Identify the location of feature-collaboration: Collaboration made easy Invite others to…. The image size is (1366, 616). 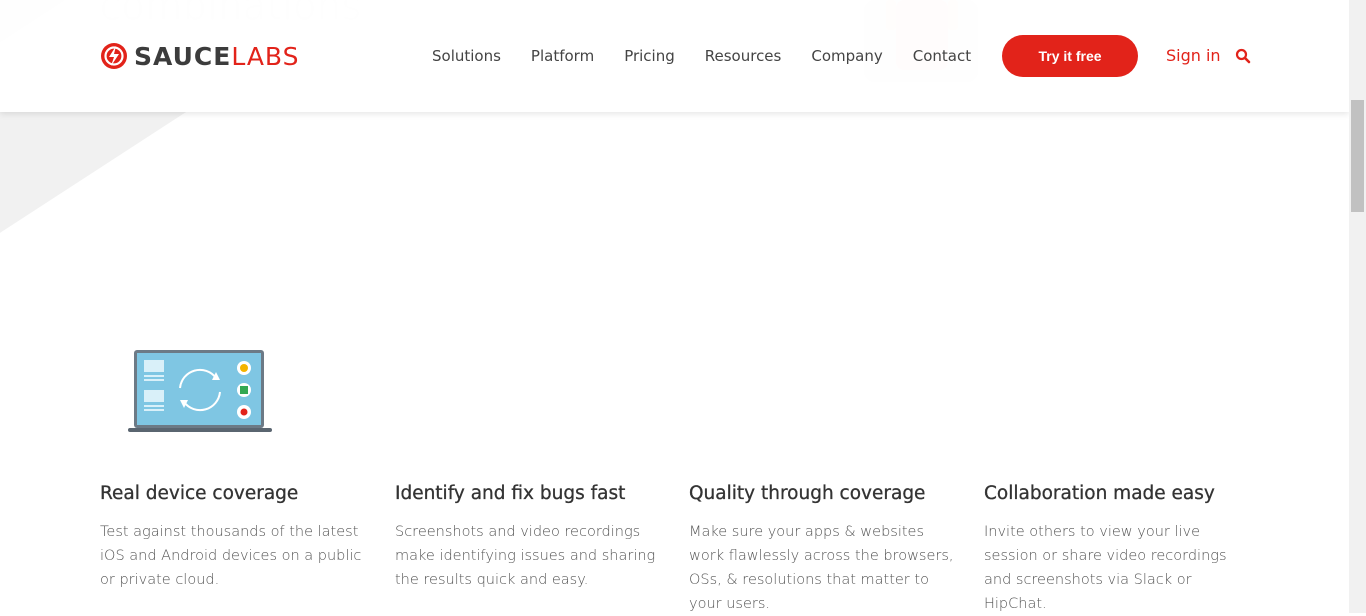
(1119, 549).